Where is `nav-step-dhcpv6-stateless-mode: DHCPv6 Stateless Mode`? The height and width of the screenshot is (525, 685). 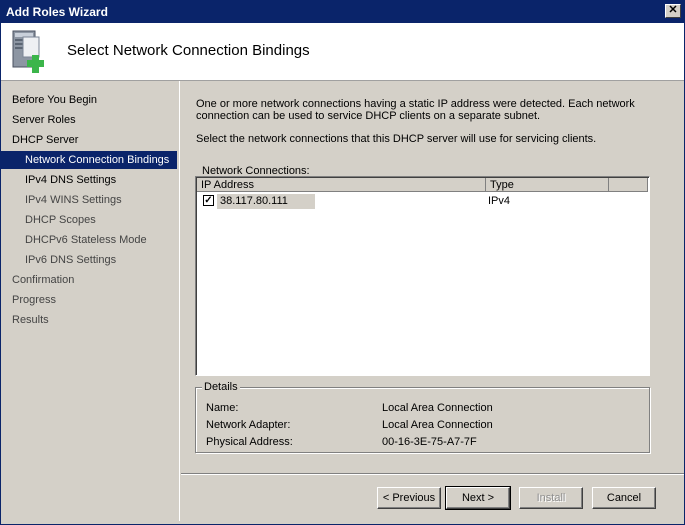
nav-step-dhcpv6-stateless-mode: DHCPv6 Stateless Mode is located at coordinates (86, 240).